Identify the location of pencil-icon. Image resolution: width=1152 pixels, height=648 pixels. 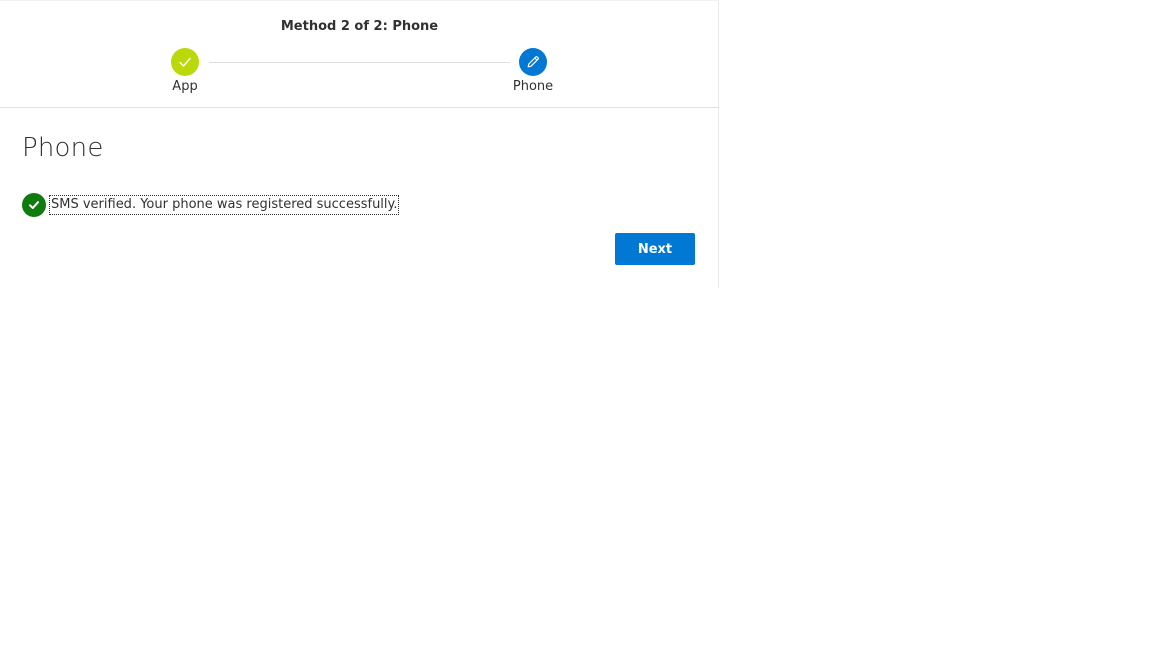
(533, 62).